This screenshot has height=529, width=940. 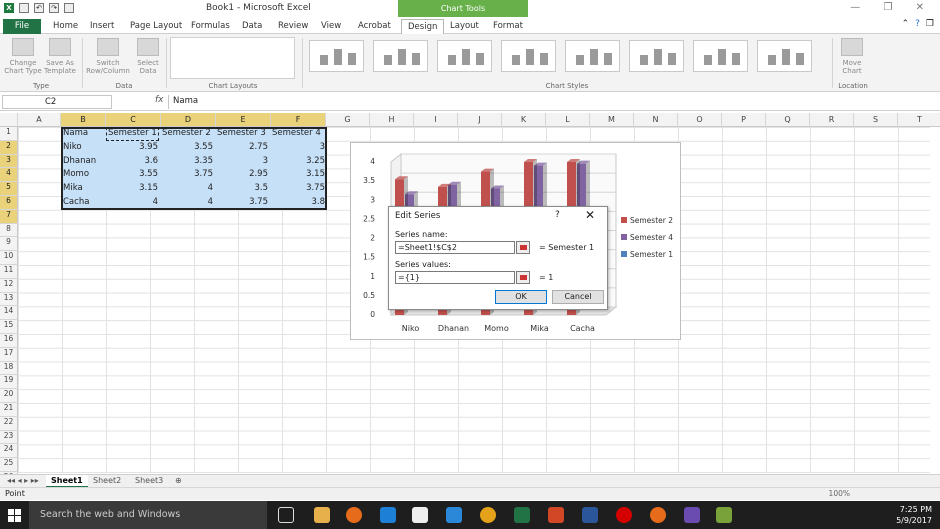 What do you see at coordinates (148, 515) in the screenshot?
I see `taskbar-search: Search the web and Windows` at bounding box center [148, 515].